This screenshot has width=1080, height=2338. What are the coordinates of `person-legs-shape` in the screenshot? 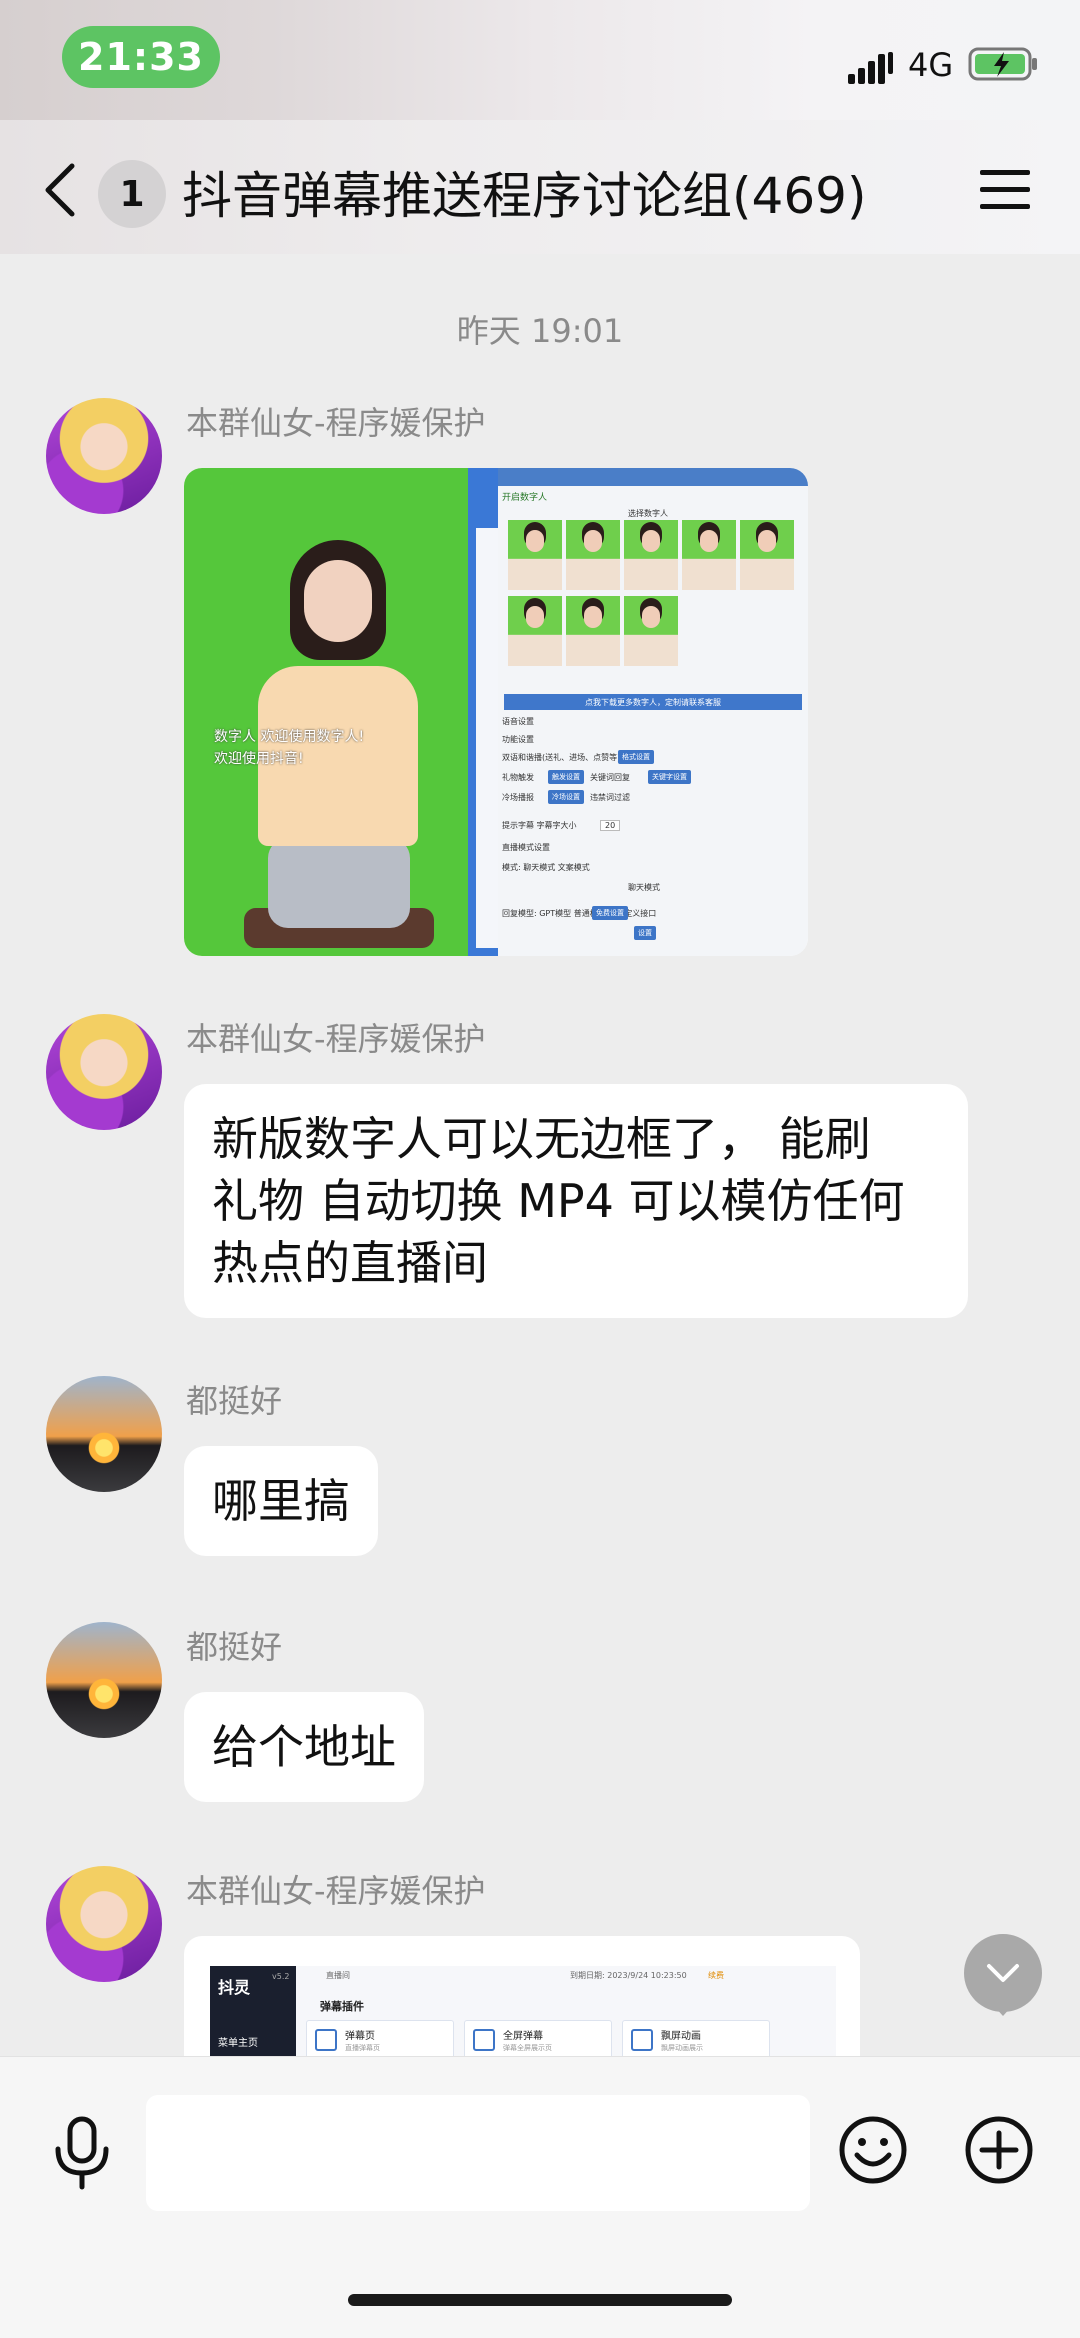 It's located at (339, 883).